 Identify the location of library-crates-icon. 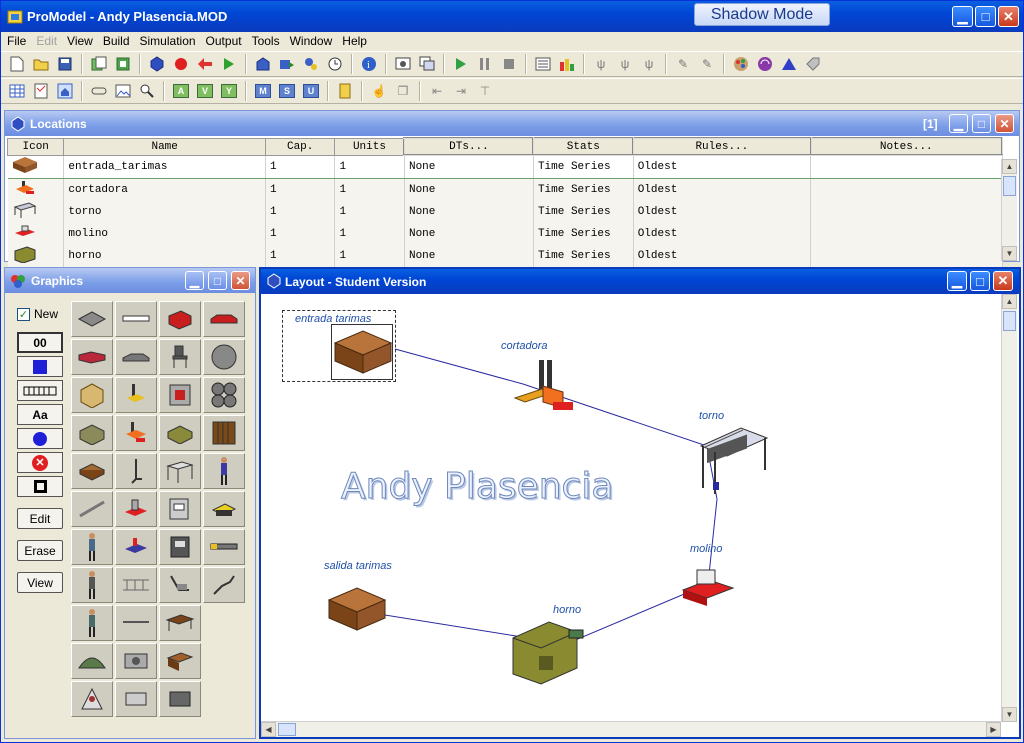
(92, 433).